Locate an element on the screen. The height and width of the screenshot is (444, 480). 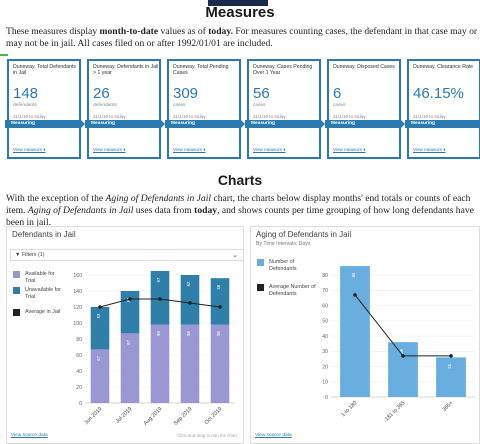
y-tick-label: 100 is located at coordinates (77, 324).